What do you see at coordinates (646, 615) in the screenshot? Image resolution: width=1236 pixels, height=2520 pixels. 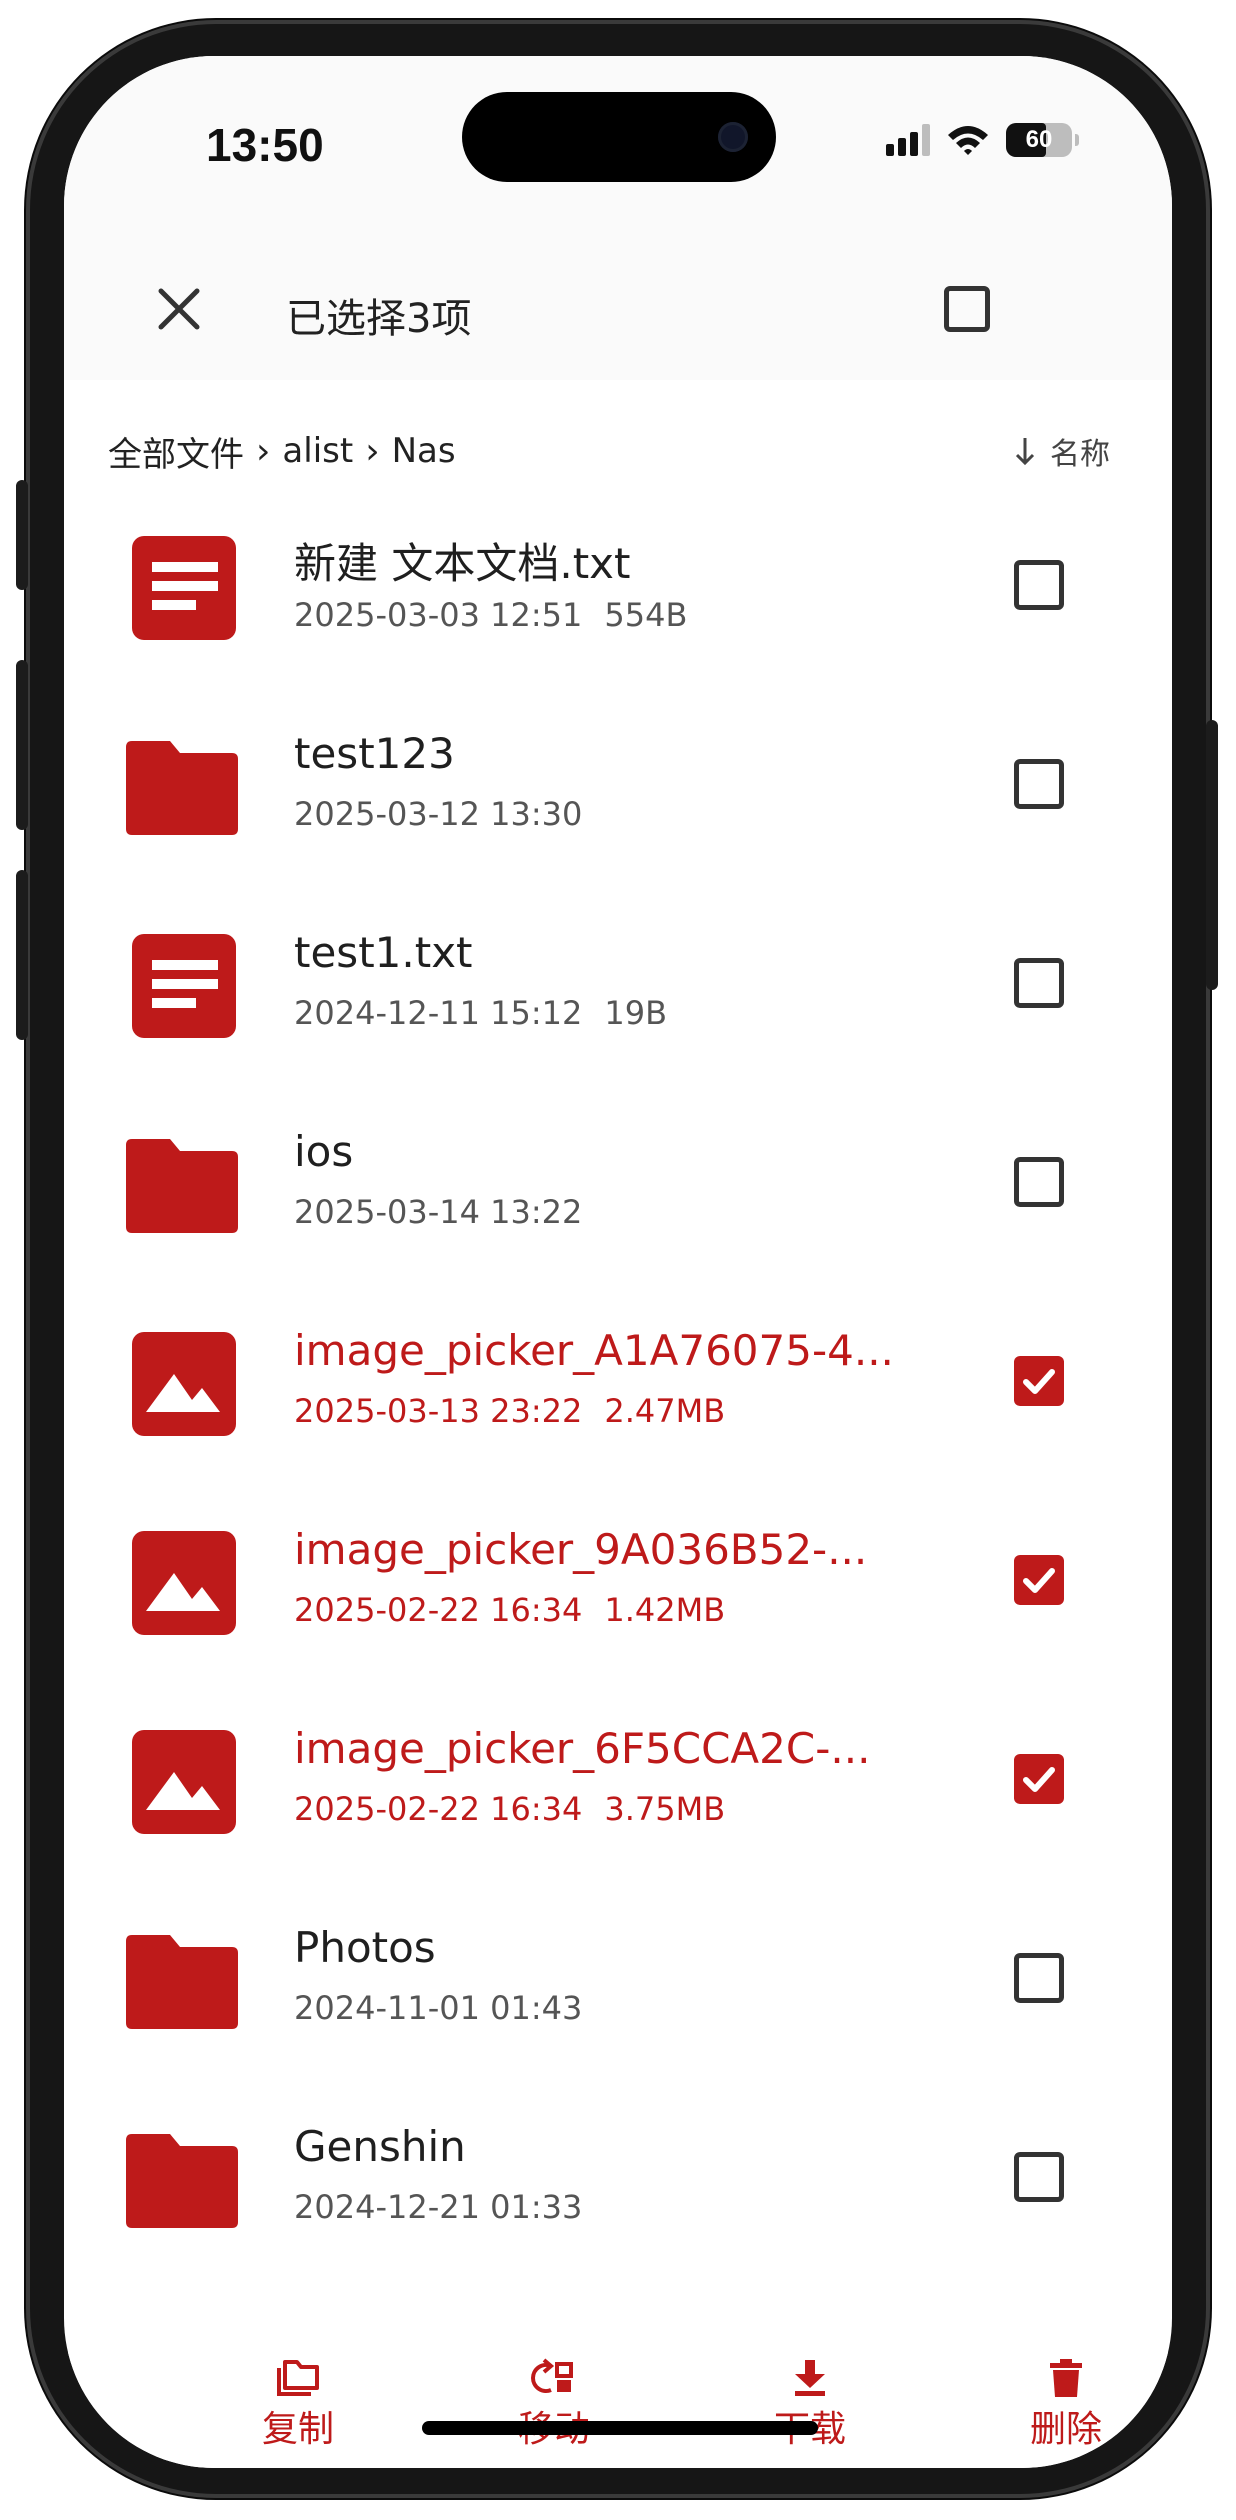 I see `file-size: 554B` at bounding box center [646, 615].